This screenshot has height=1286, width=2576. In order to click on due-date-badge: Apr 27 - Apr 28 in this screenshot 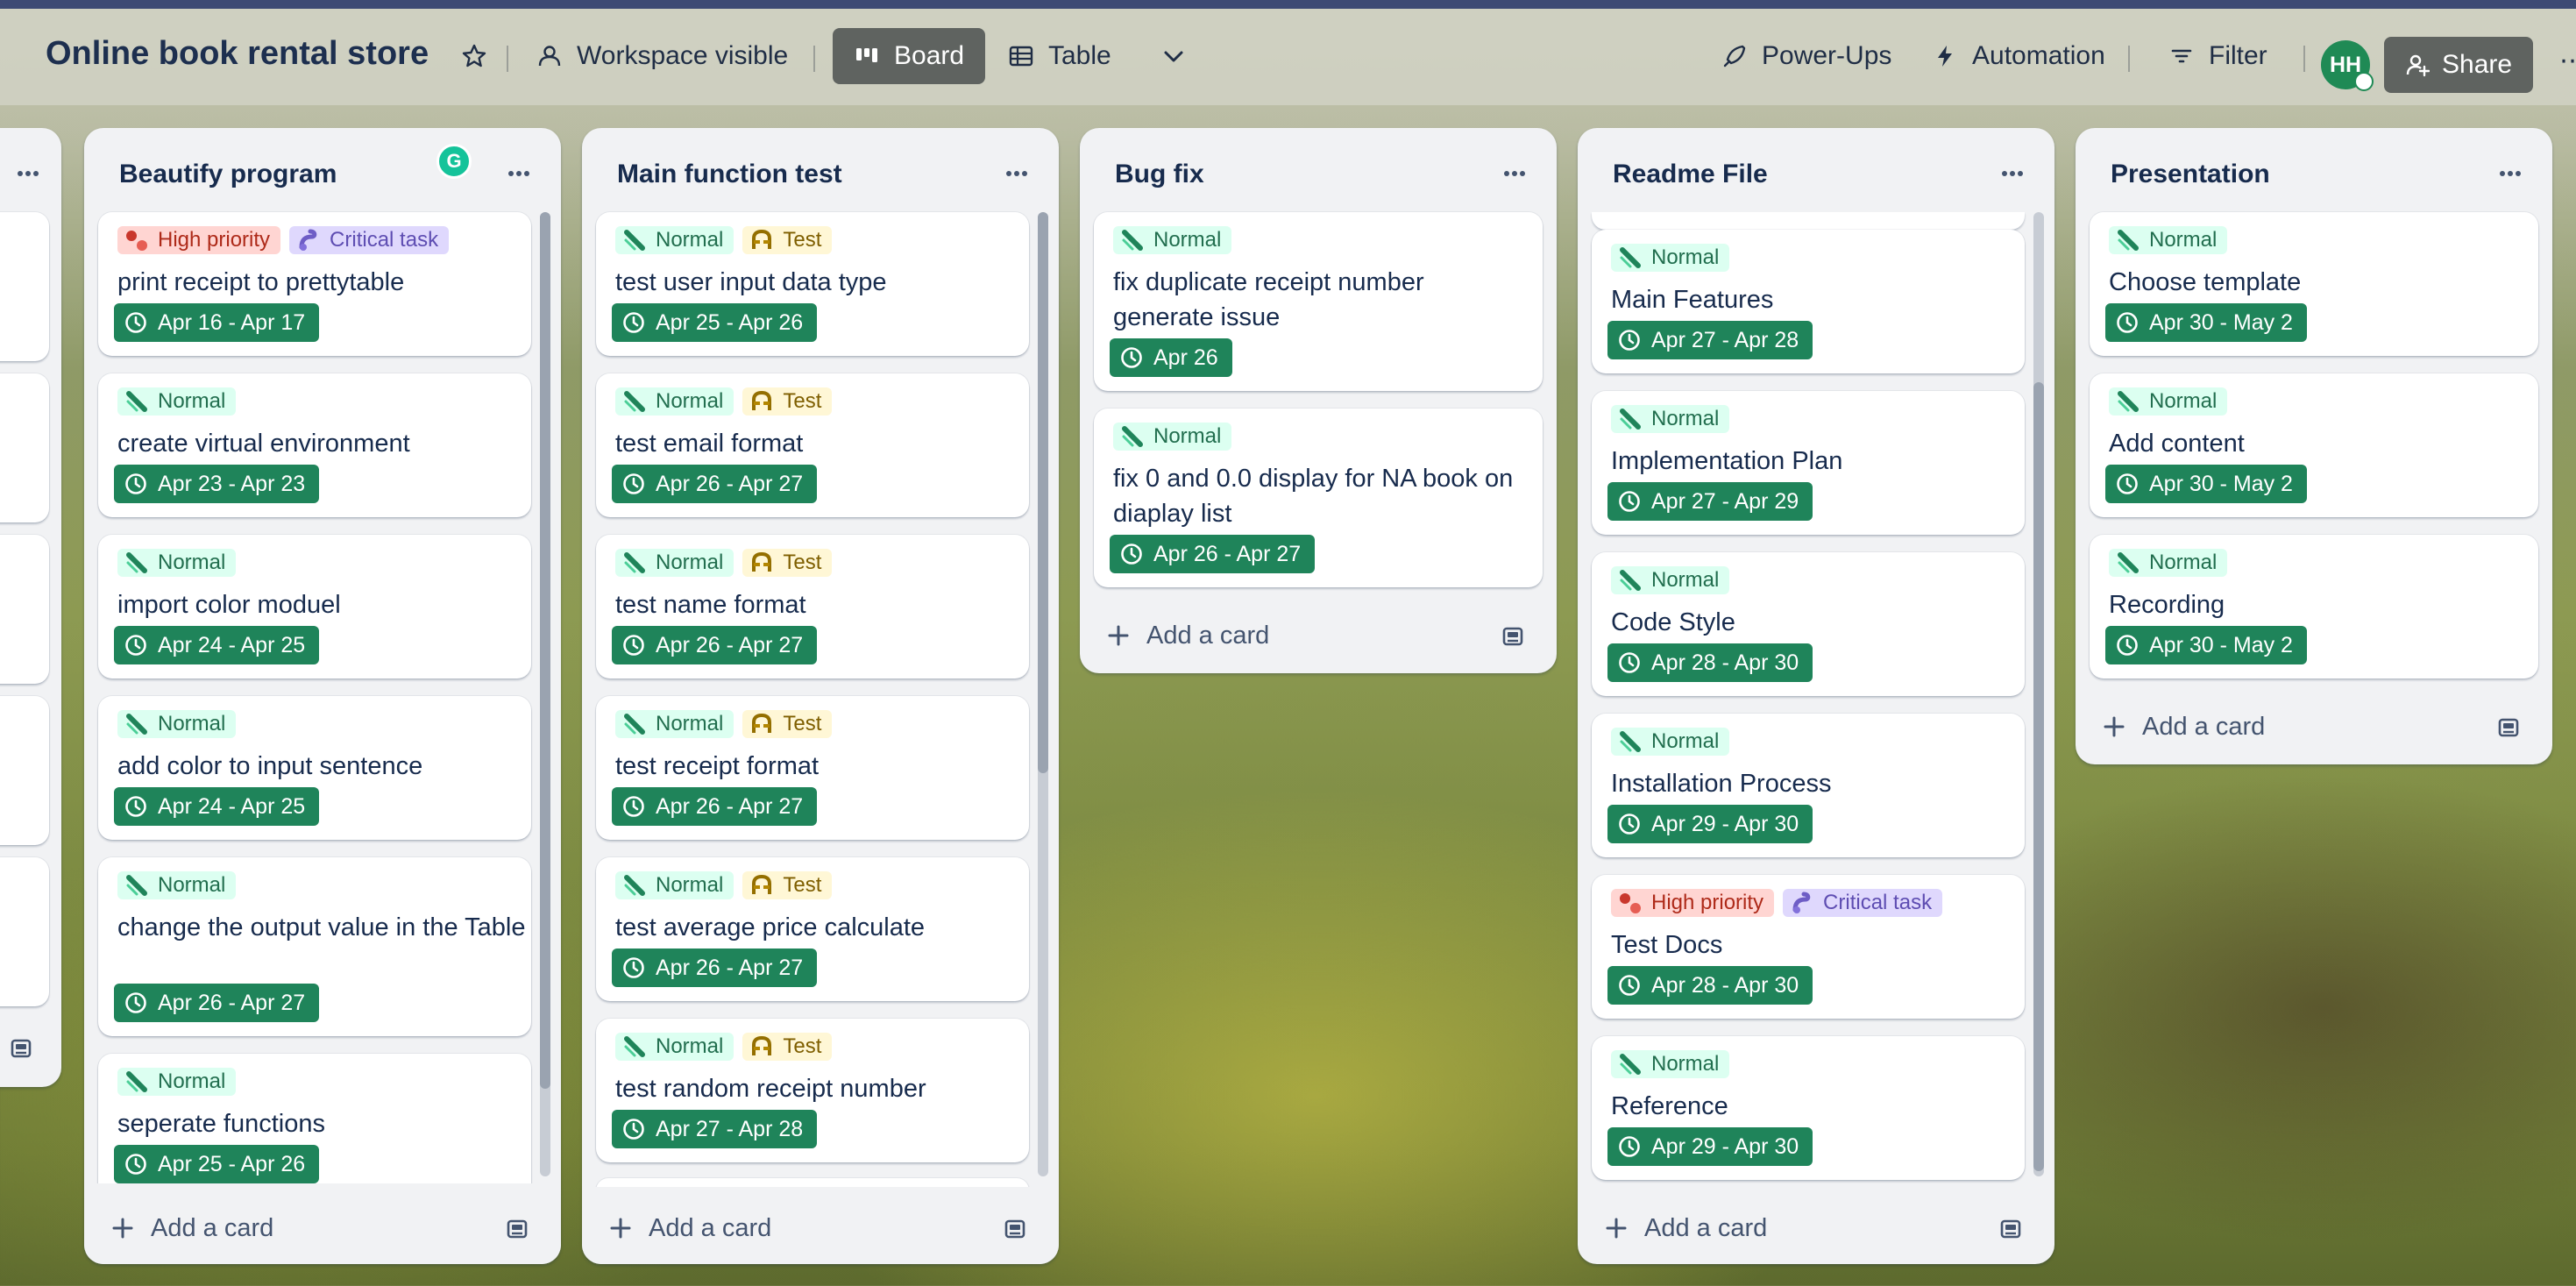, I will do `click(715, 1129)`.